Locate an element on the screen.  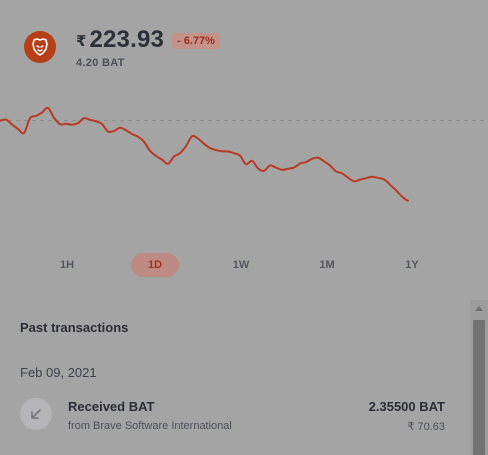
timeframe-selector: 1H 1D 1W 1M 1Y is located at coordinates (244, 265).